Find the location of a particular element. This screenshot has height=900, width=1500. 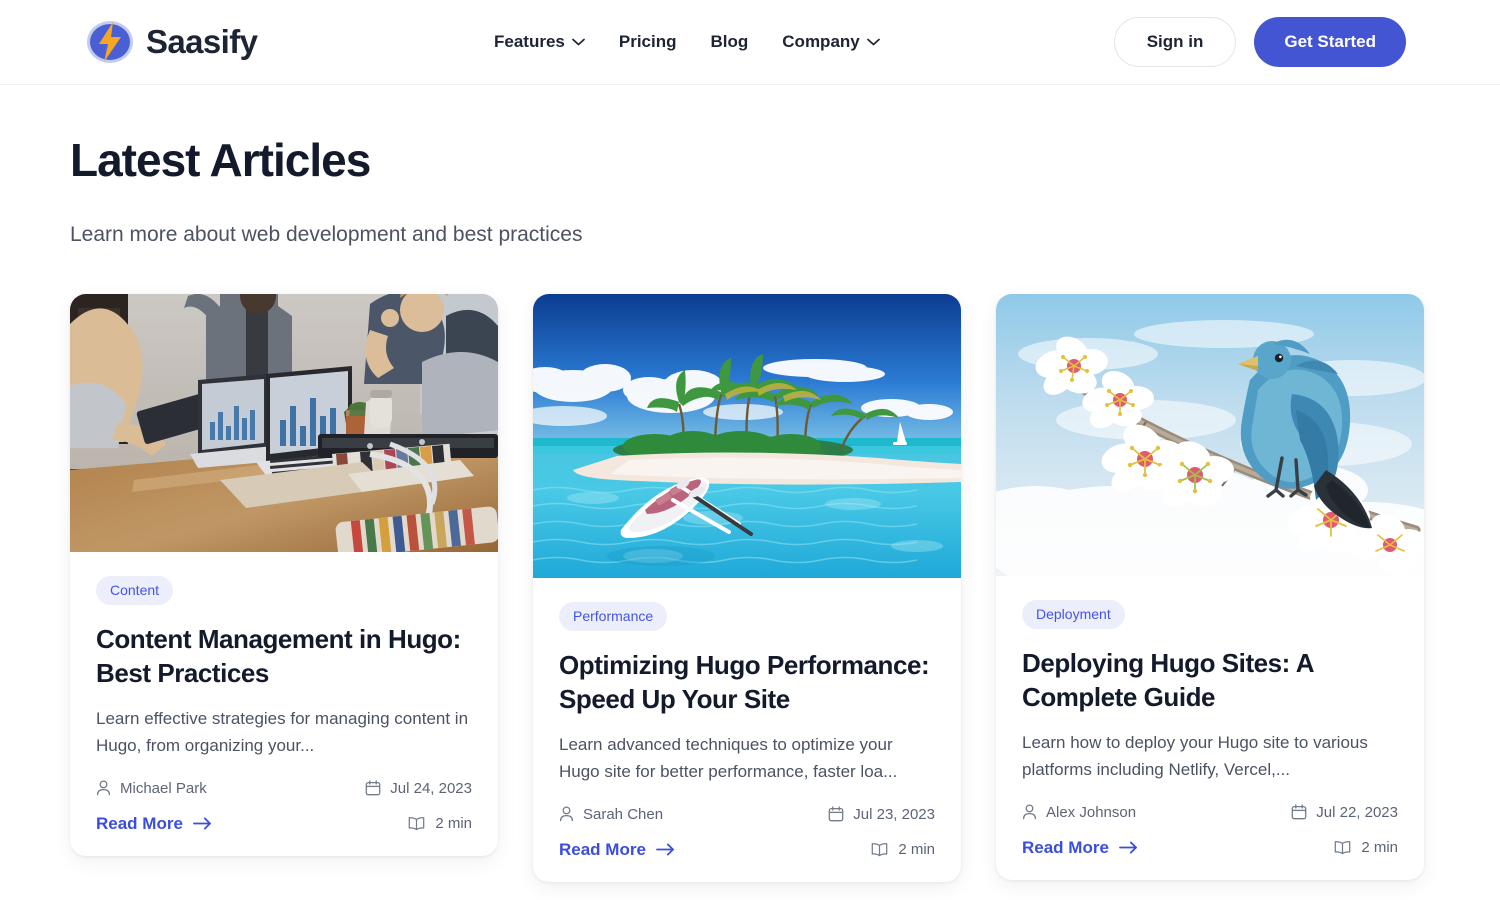

date-group: Jul 23, 2023 is located at coordinates (881, 814).